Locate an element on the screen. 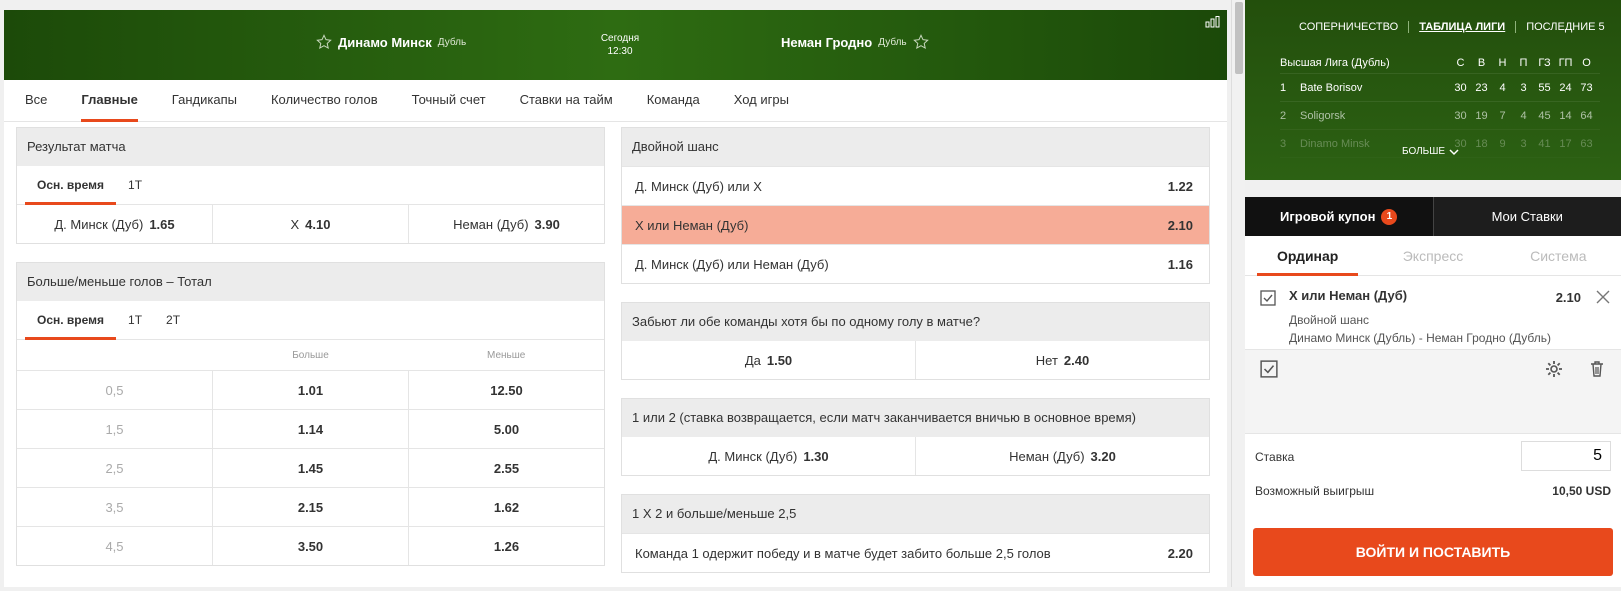 The image size is (1621, 591). scrollbar-thumb is located at coordinates (1239, 38).